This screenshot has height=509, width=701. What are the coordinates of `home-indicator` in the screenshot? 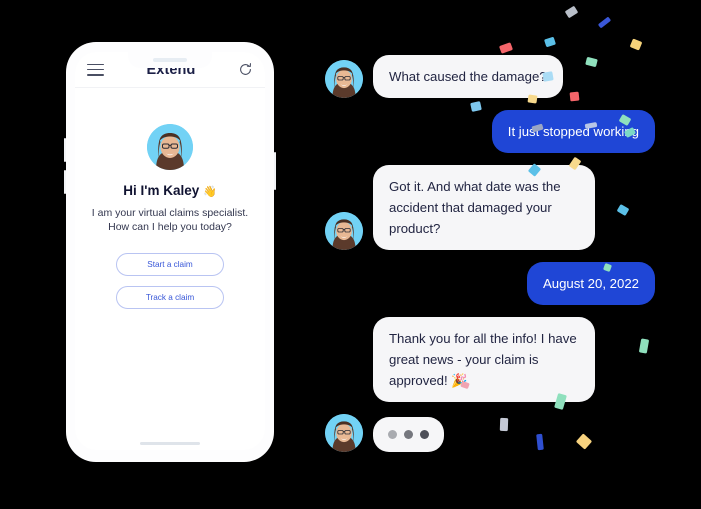 It's located at (170, 443).